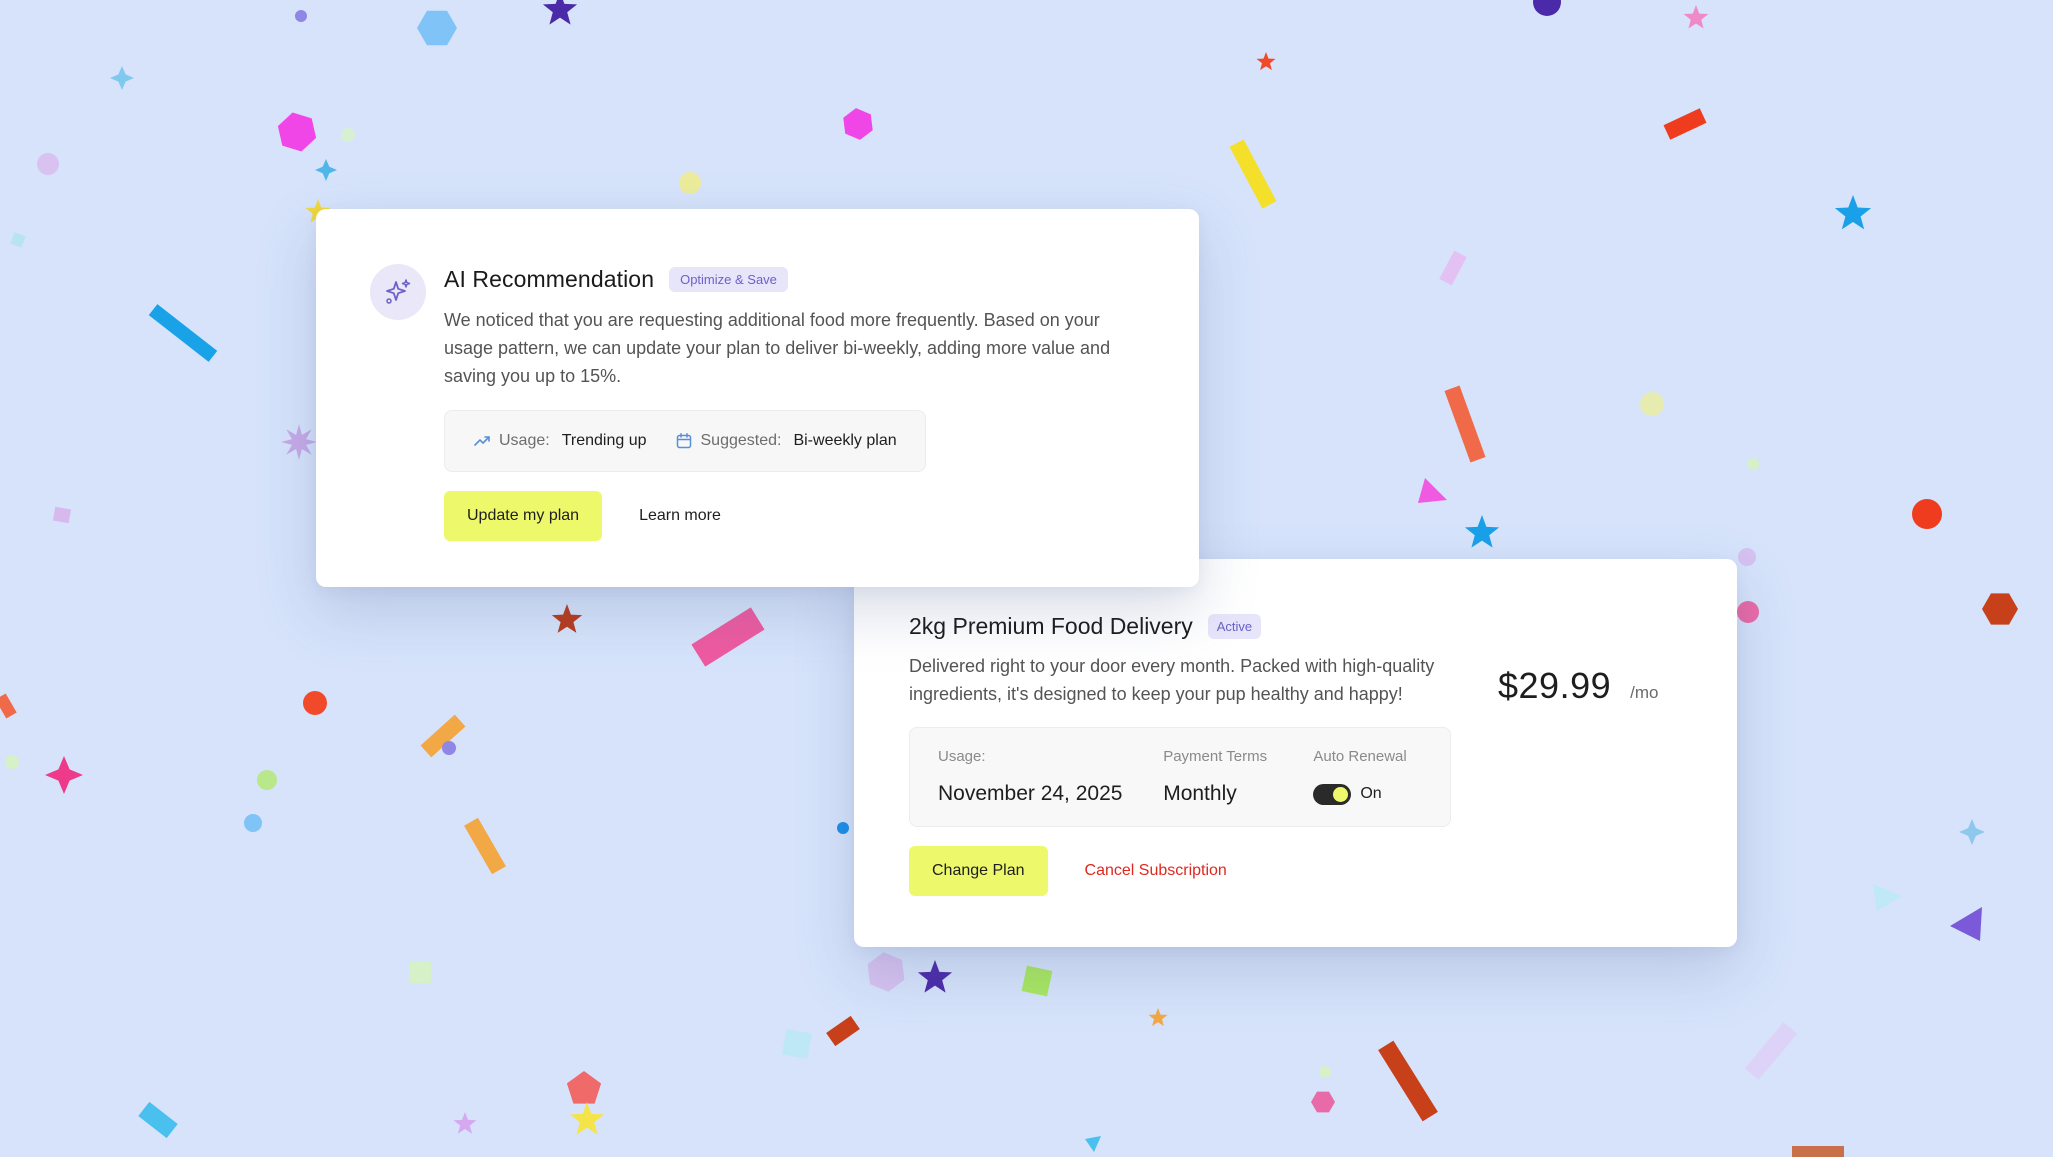 Image resolution: width=2053 pixels, height=1157 pixels. I want to click on sparkles-icon, so click(398, 291).